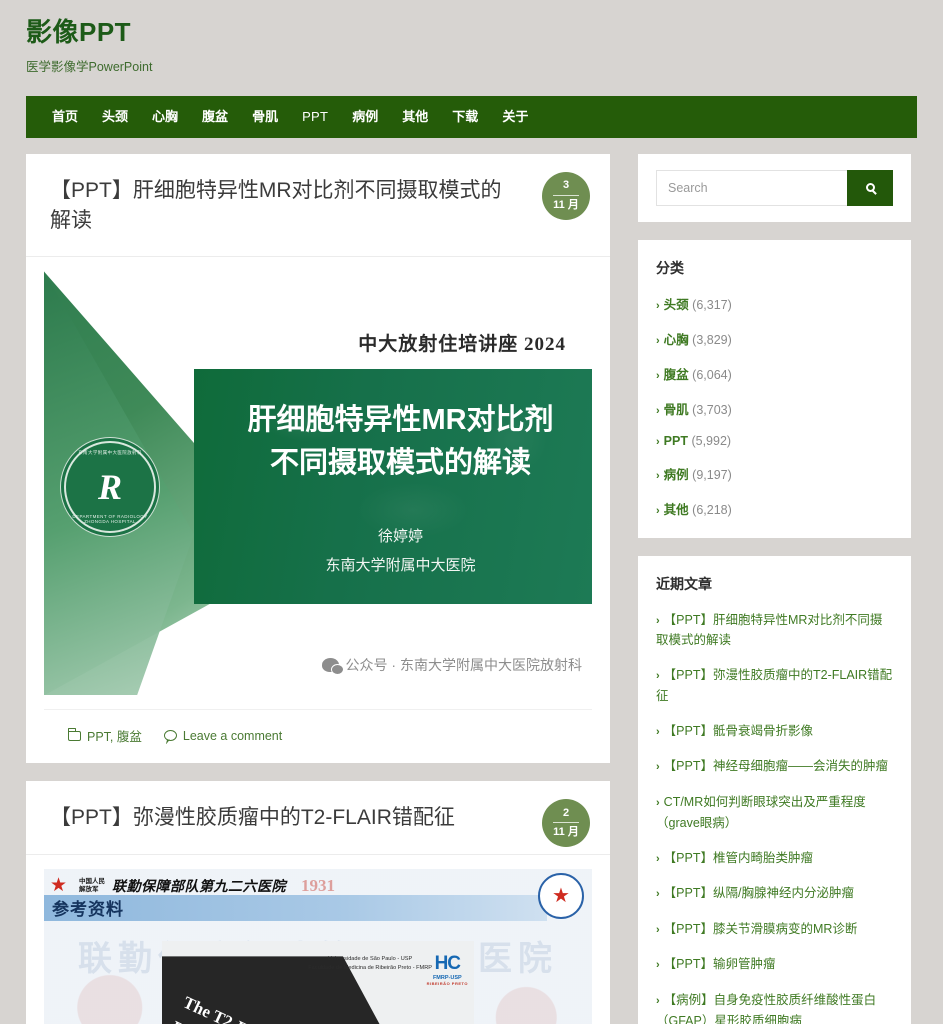  I want to click on list-item: › 【PPT】膝关节滑膜病变的MR诊断, so click(774, 929).